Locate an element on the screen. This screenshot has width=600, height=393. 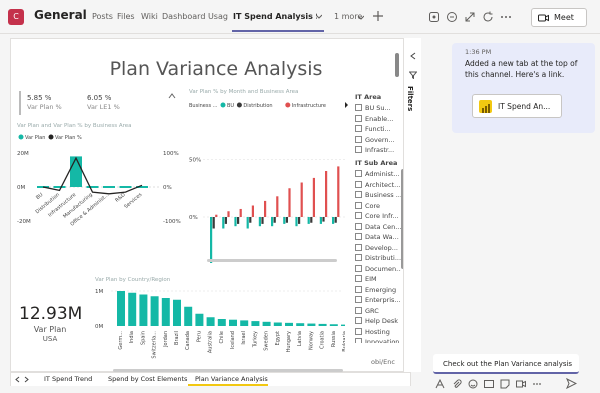
more-chevron-icon is located at coordinates (361, 18).